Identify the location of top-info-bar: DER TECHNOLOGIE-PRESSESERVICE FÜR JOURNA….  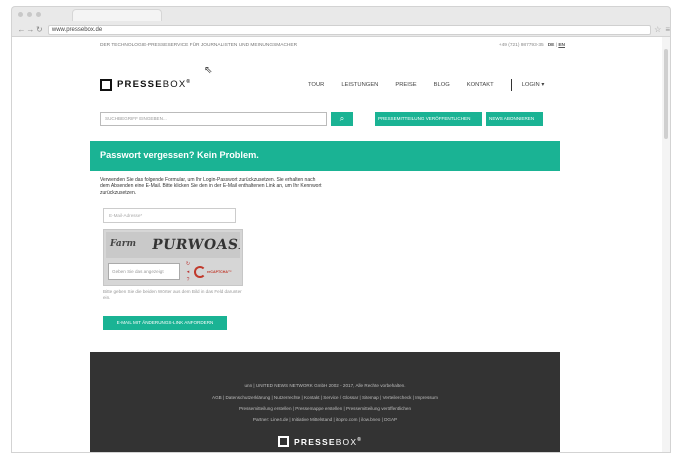
(332, 45).